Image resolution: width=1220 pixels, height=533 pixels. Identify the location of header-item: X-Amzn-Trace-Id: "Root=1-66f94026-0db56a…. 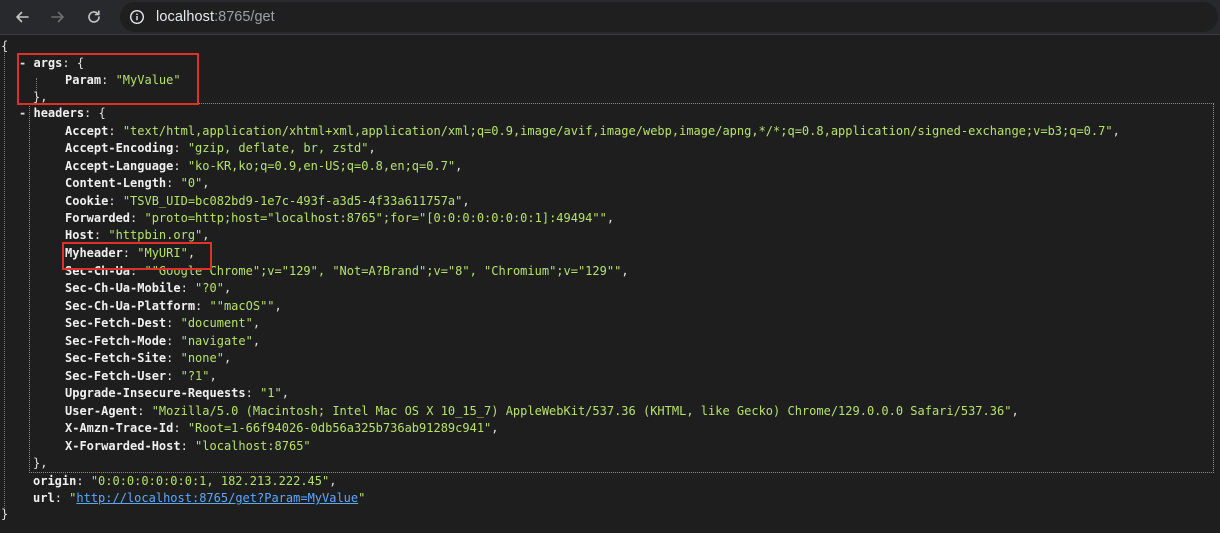
(282, 428).